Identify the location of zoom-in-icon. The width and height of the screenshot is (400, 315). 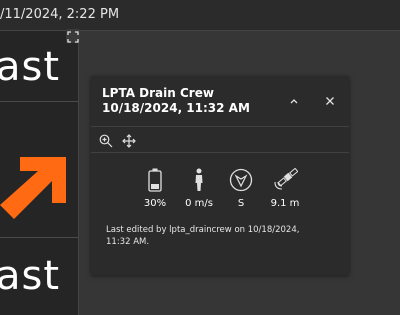
(106, 141).